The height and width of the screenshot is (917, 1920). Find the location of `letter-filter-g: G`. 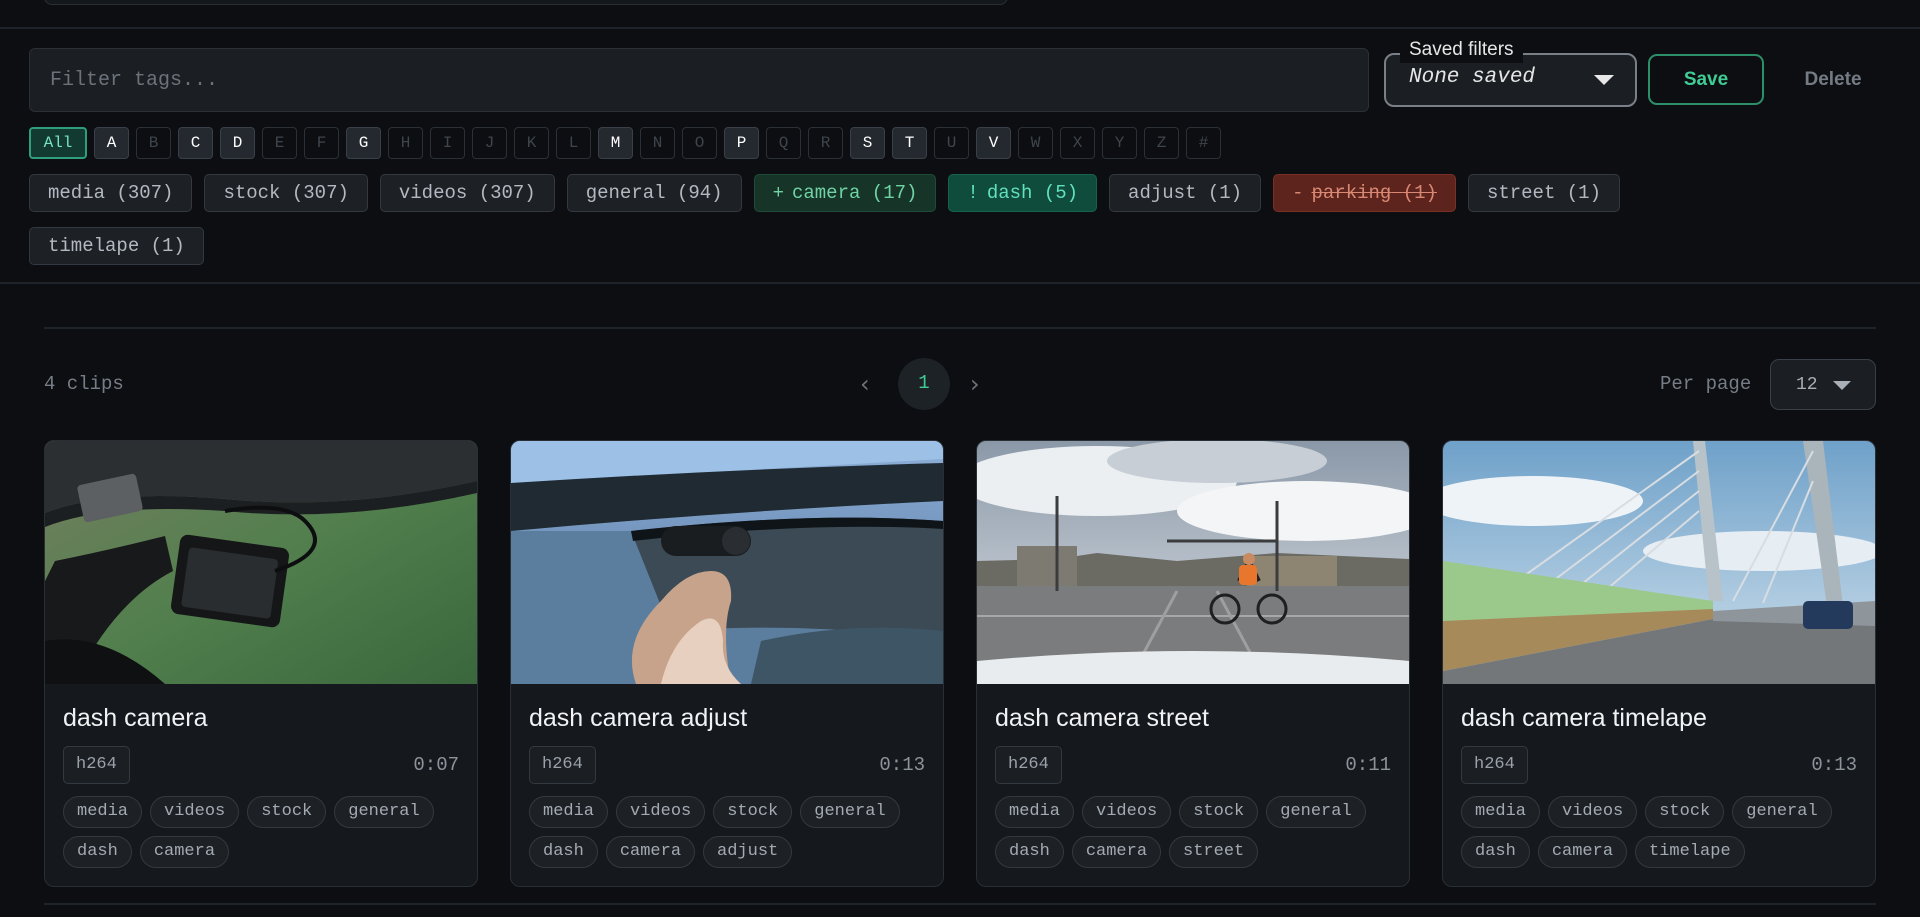

letter-filter-g: G is located at coordinates (363, 143).